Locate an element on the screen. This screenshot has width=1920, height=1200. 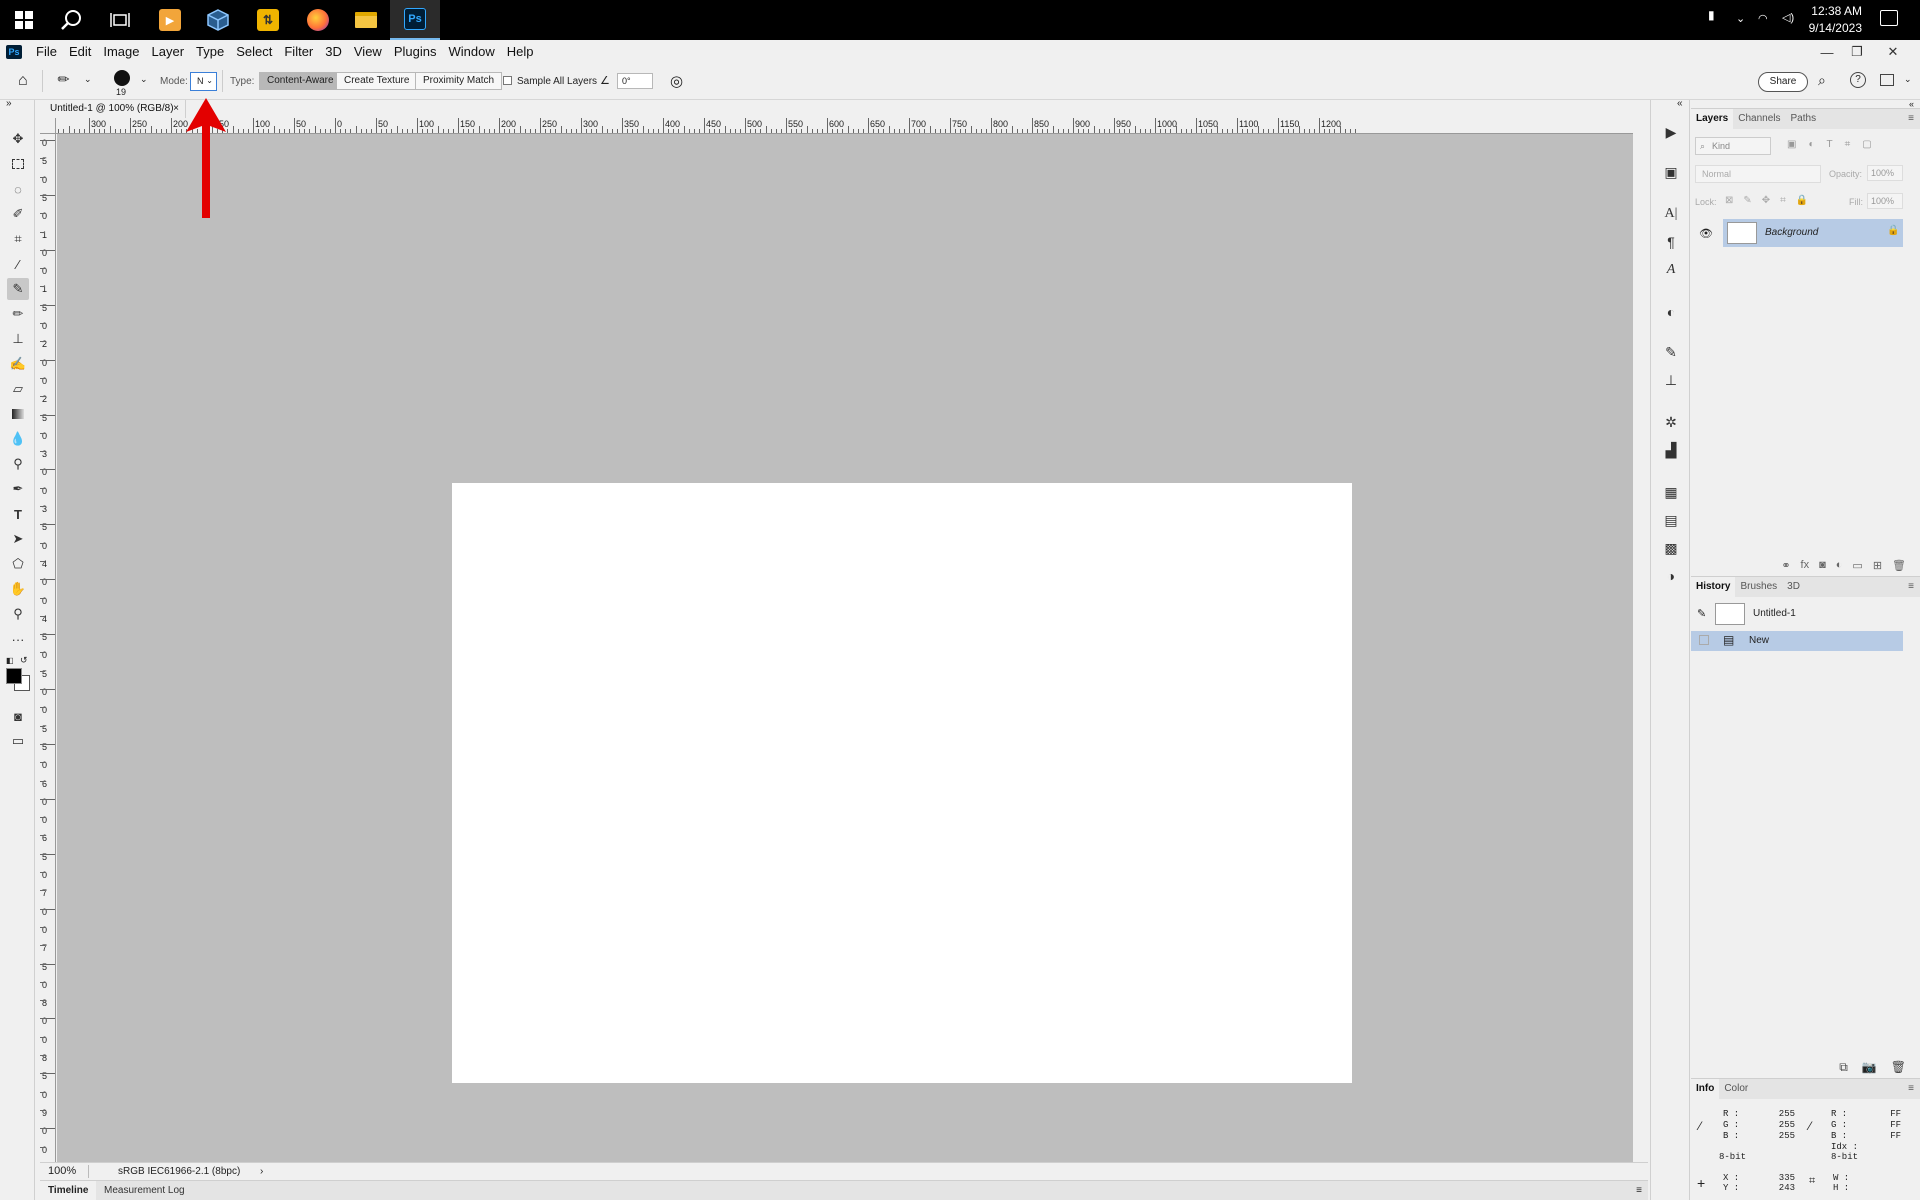
photoshop-icon: Ps is located at coordinates (415, 20).